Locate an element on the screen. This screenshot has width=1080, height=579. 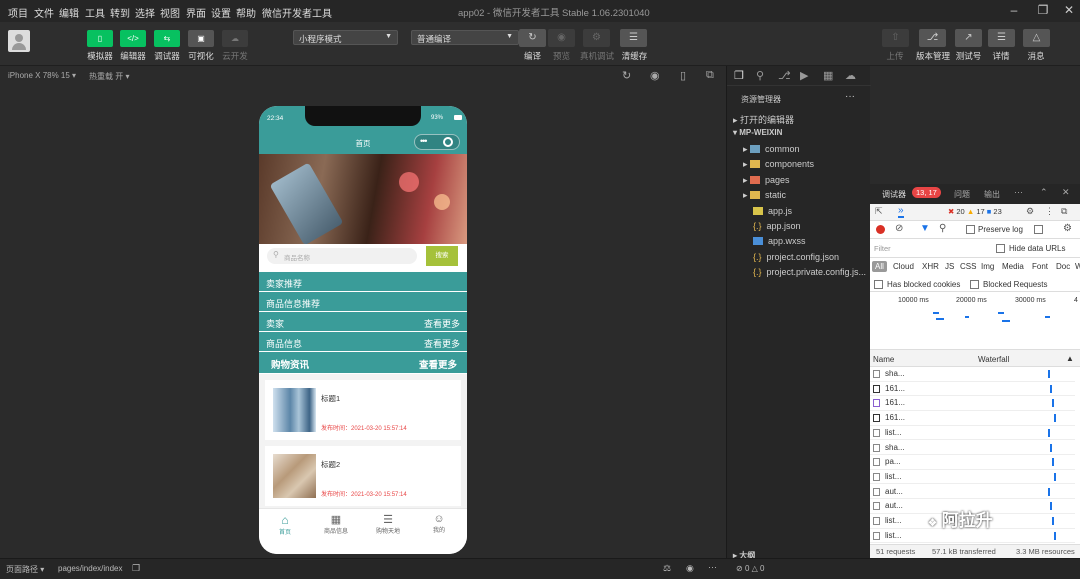
mode-select: 小程序模式 ▼ is located at coordinates (345, 37).